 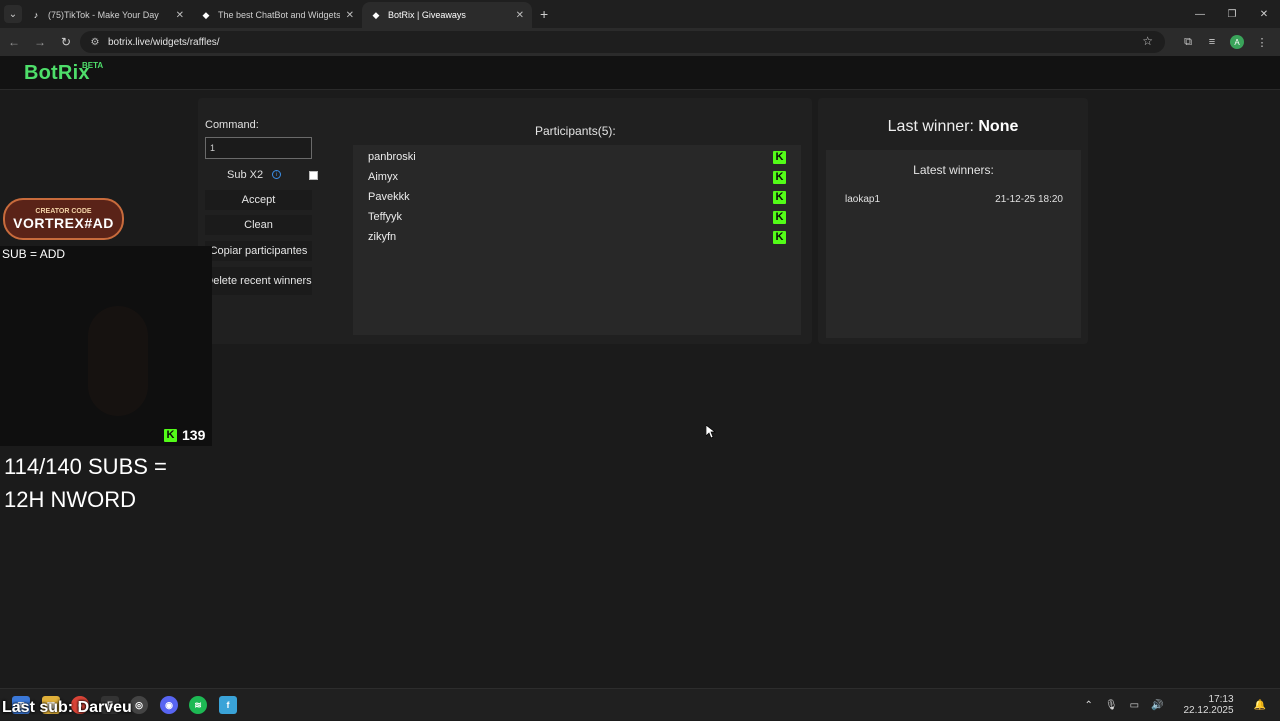 I want to click on forward-icon: →, so click(x=40, y=42).